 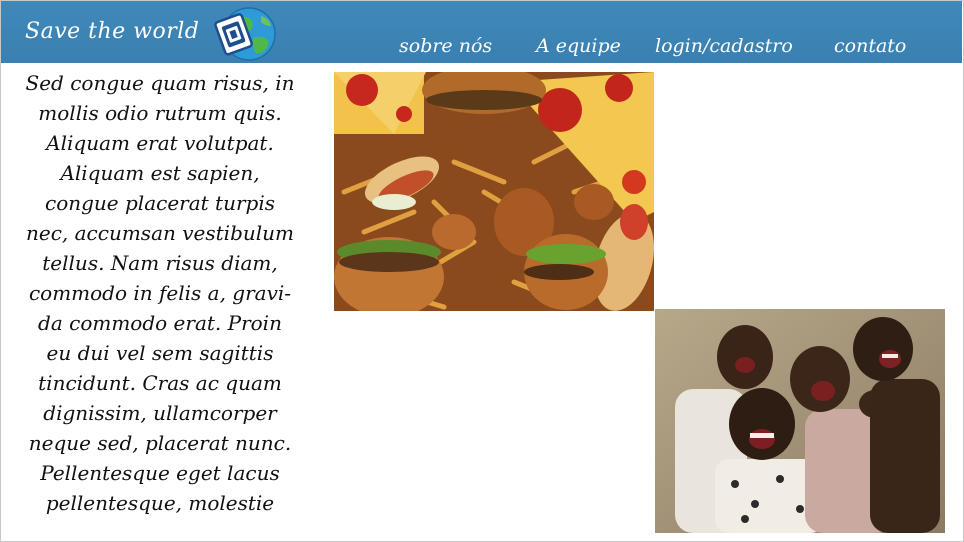 What do you see at coordinates (160, 233) in the screenshot?
I see `text-line: nec, accumsan vestibulum` at bounding box center [160, 233].